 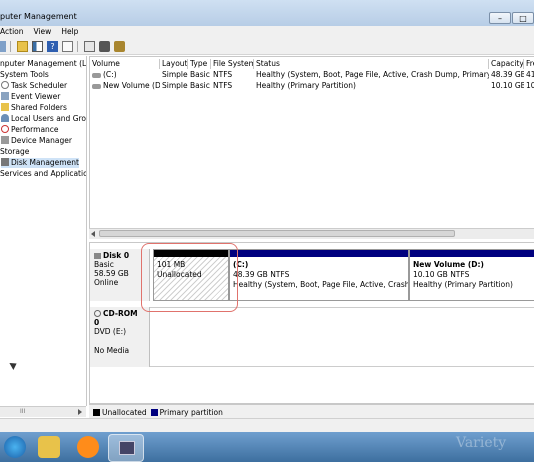 I want to click on column-header-volume: Volume, so click(x=125, y=64).